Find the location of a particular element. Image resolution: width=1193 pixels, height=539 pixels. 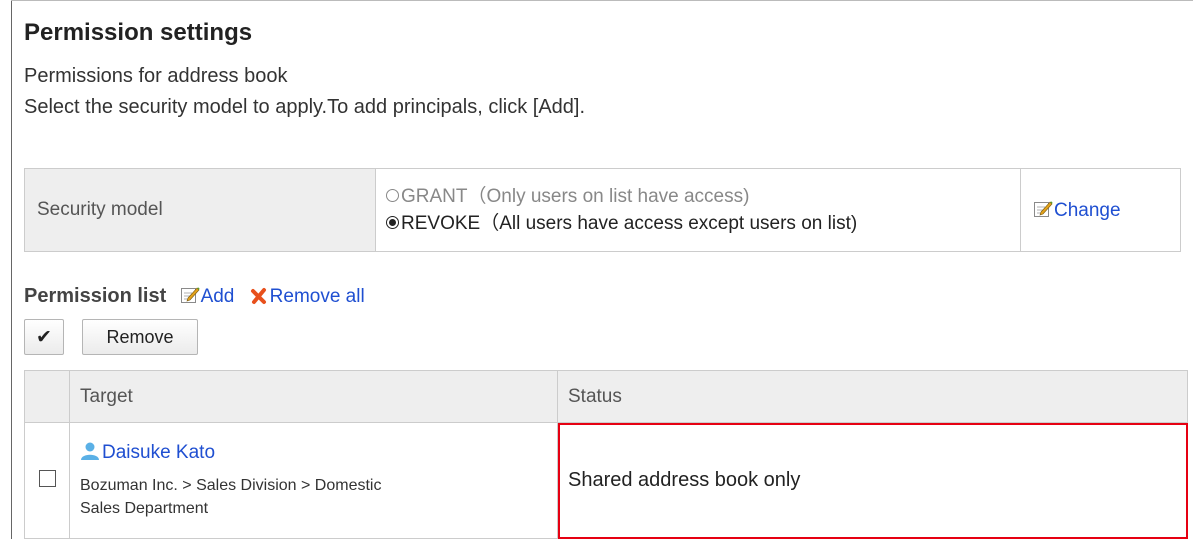

page-title: Permission settings is located at coordinates (138, 32).